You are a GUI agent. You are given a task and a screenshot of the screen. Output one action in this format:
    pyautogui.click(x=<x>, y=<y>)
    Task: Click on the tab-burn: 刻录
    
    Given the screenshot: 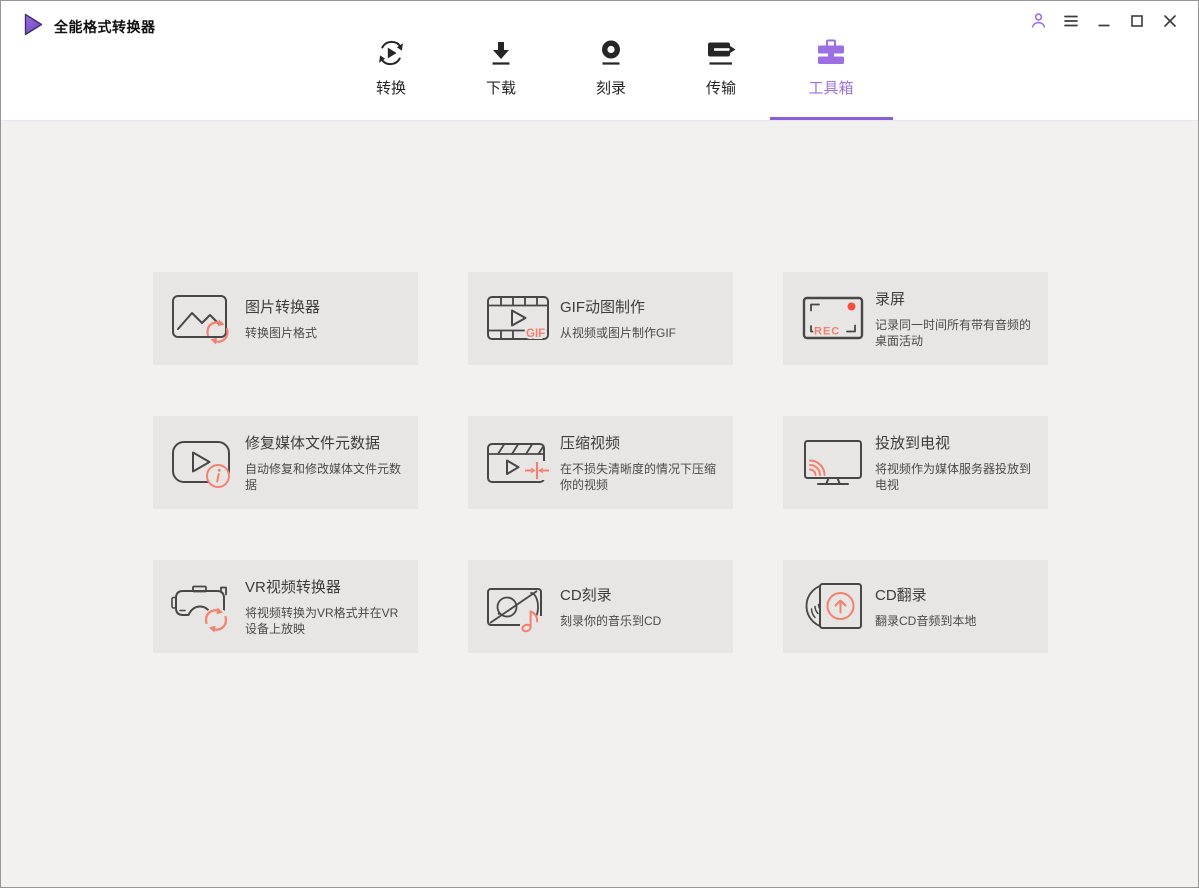 What is the action you would take?
    pyautogui.click(x=611, y=67)
    